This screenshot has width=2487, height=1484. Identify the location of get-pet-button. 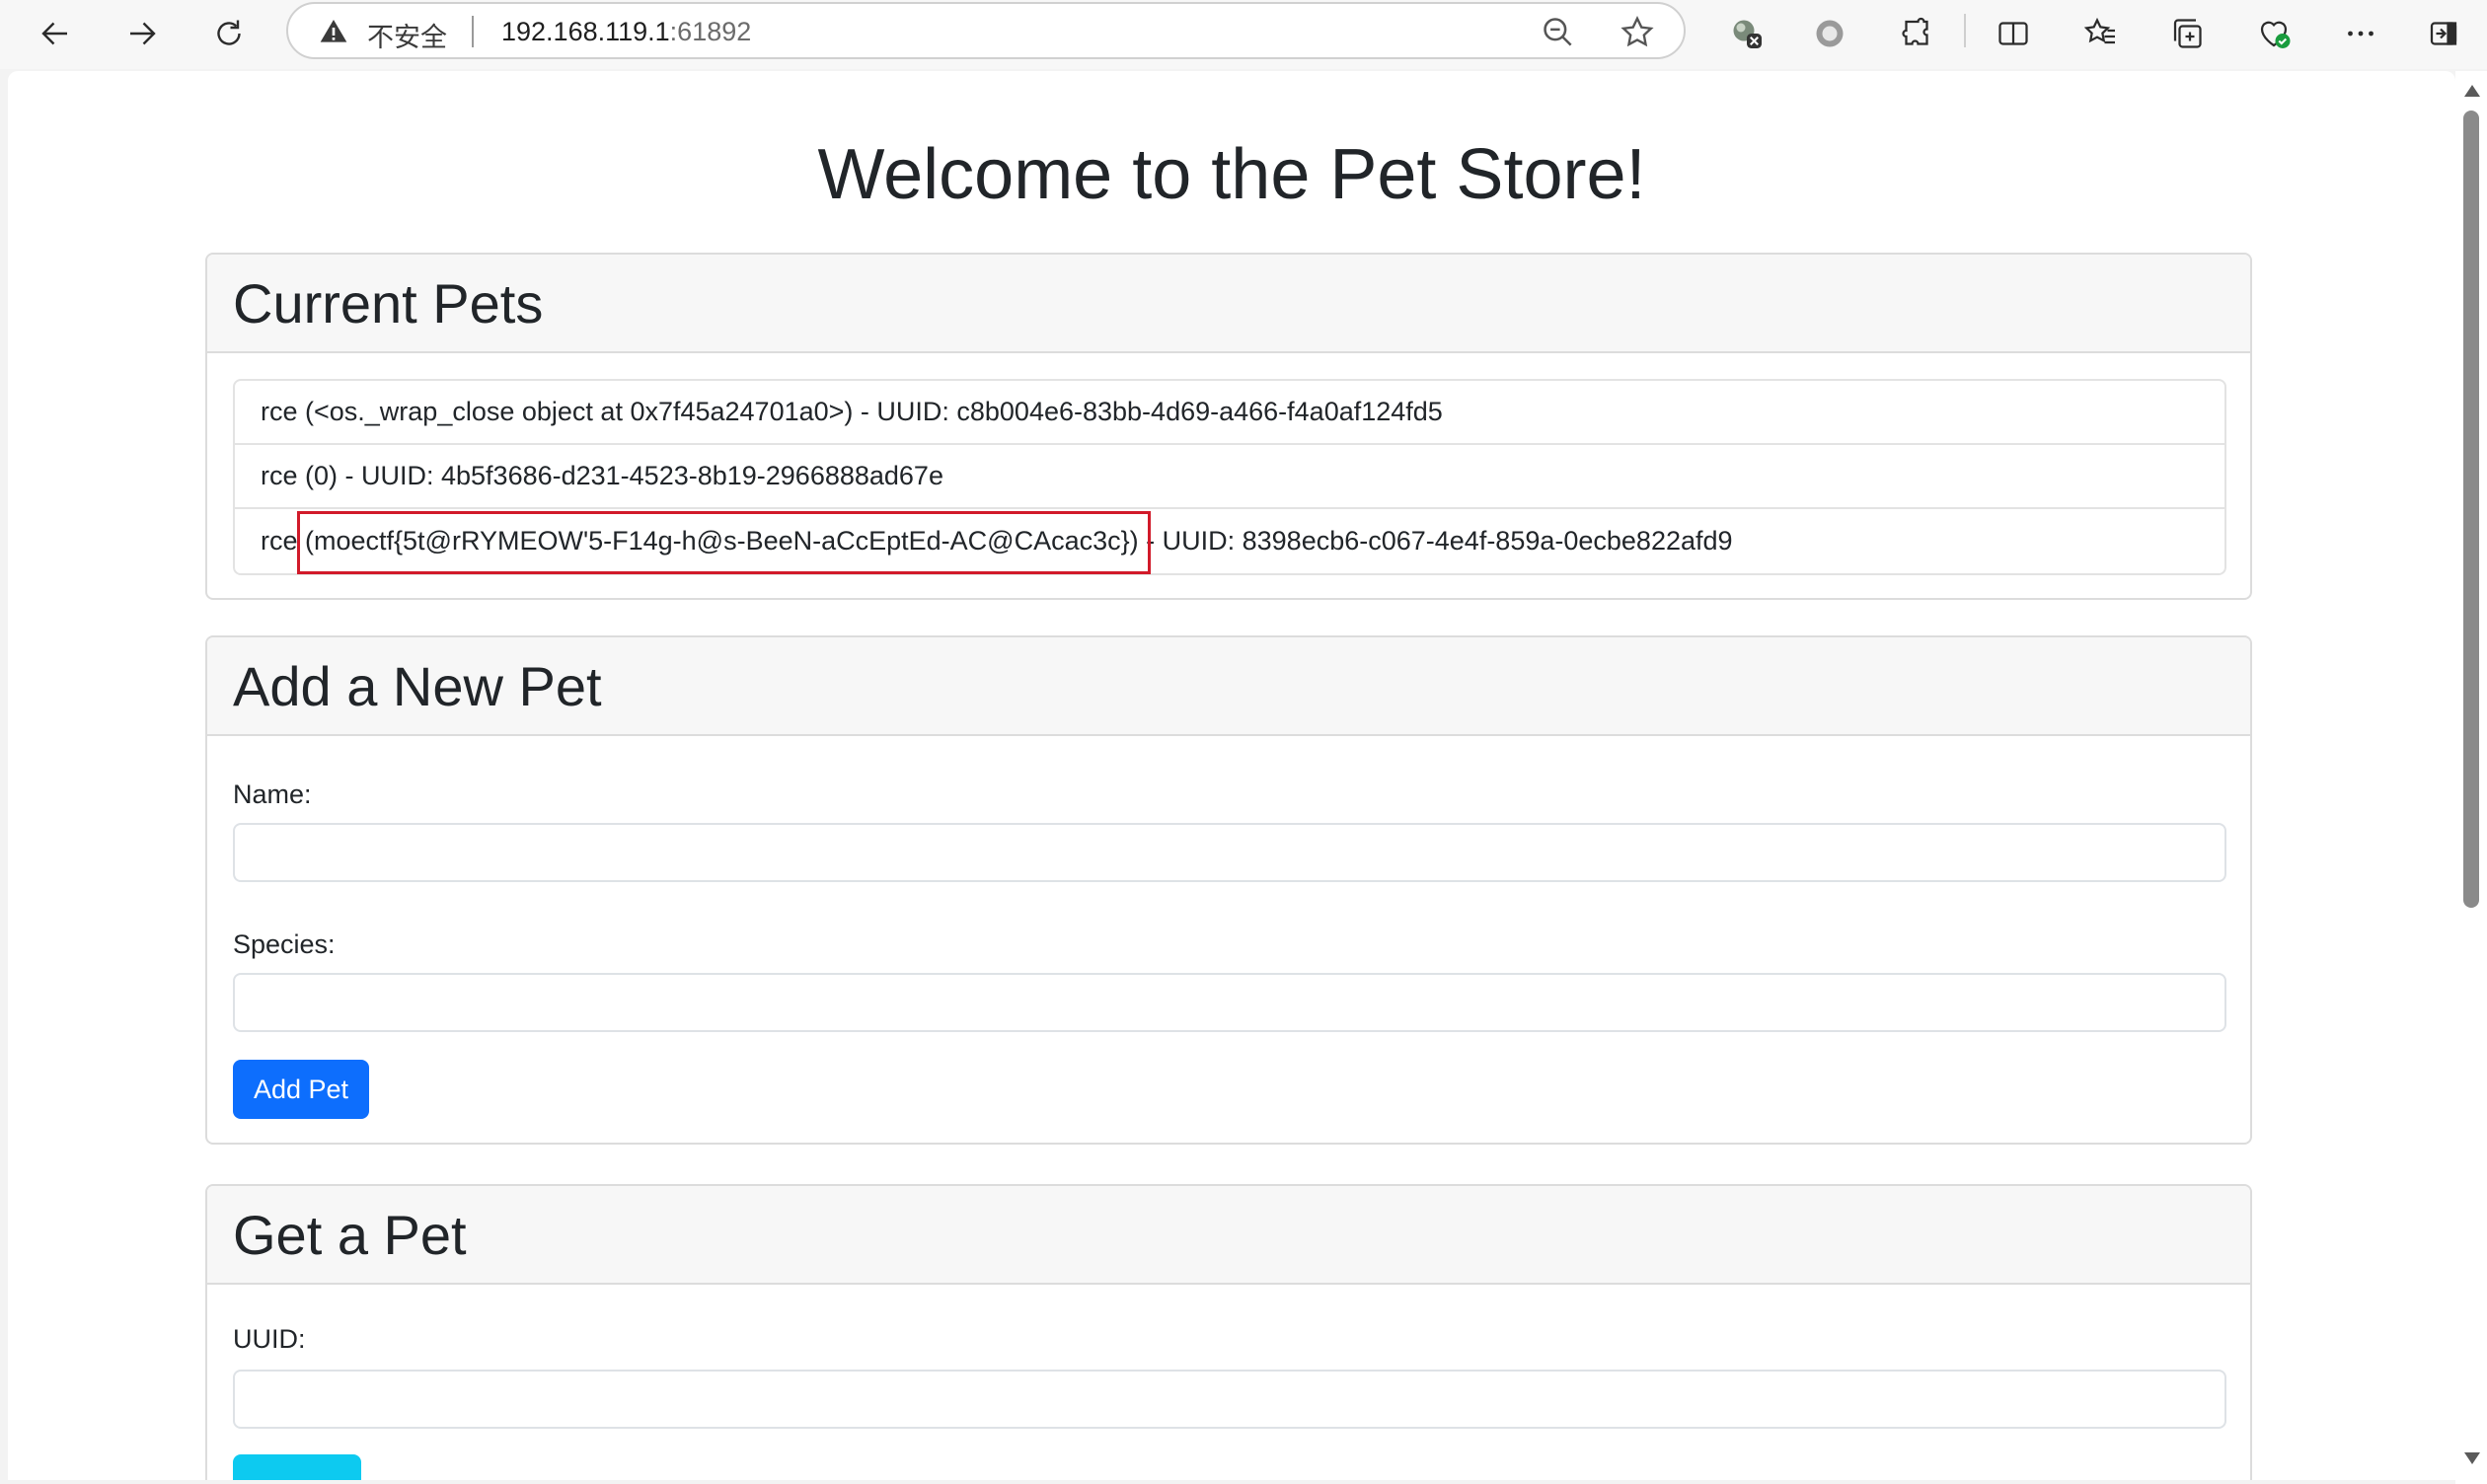
(297, 1467).